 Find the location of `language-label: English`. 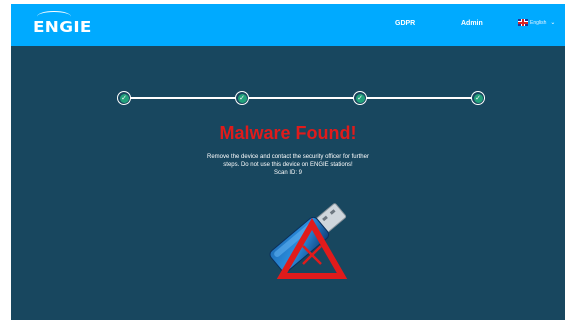

language-label: English is located at coordinates (538, 22).